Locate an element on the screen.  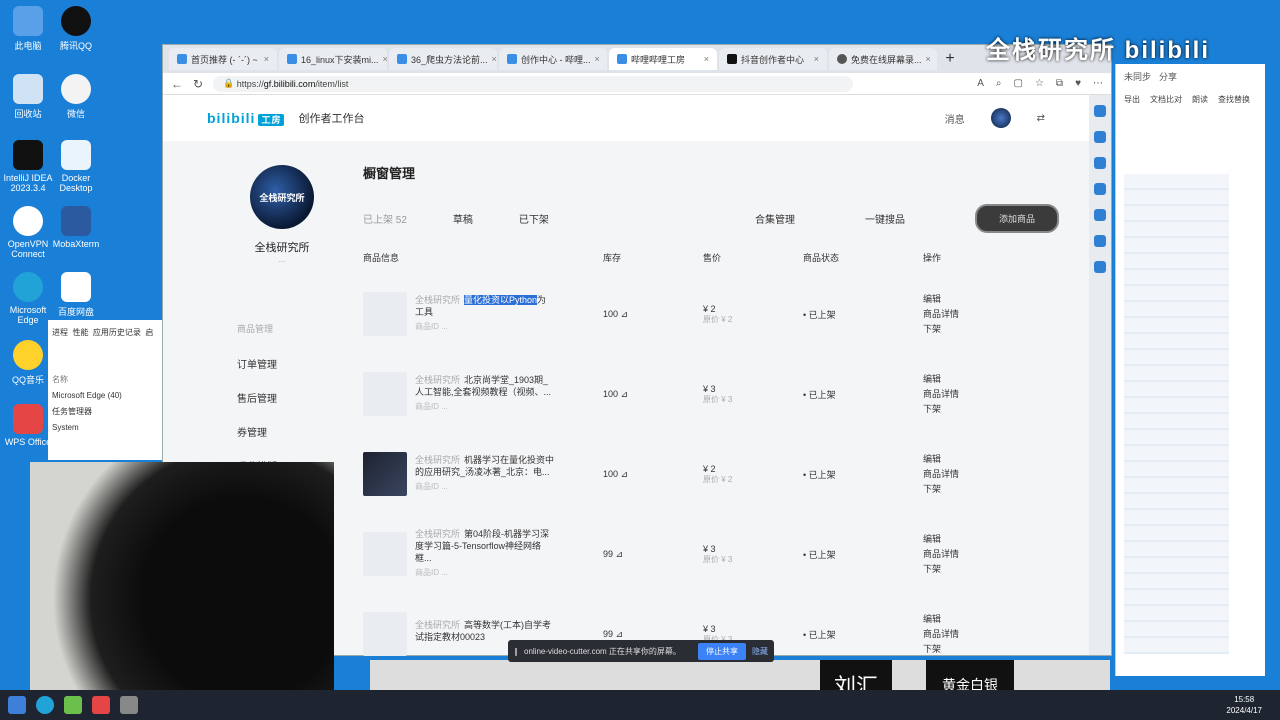
browser-tab: 16_linux下安装mi... × is located at coordinates (333, 59).